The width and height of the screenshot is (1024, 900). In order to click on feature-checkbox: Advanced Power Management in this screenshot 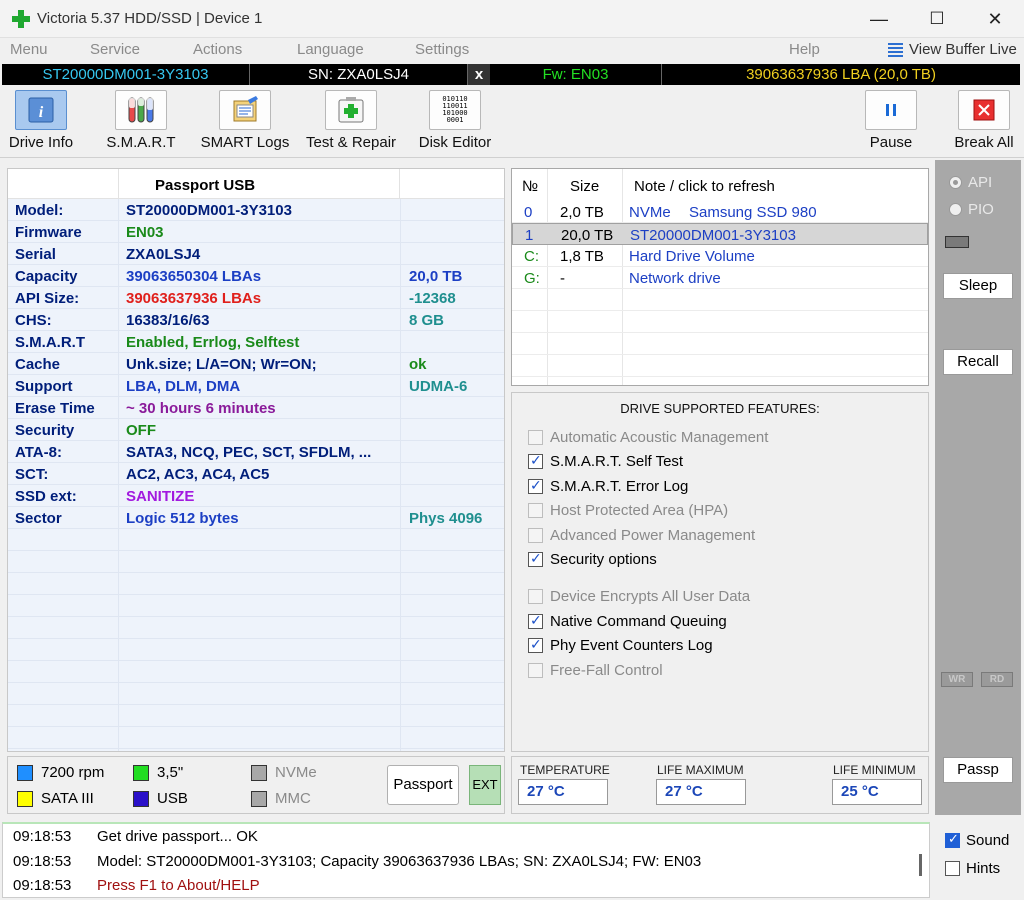, I will do `click(641, 535)`.